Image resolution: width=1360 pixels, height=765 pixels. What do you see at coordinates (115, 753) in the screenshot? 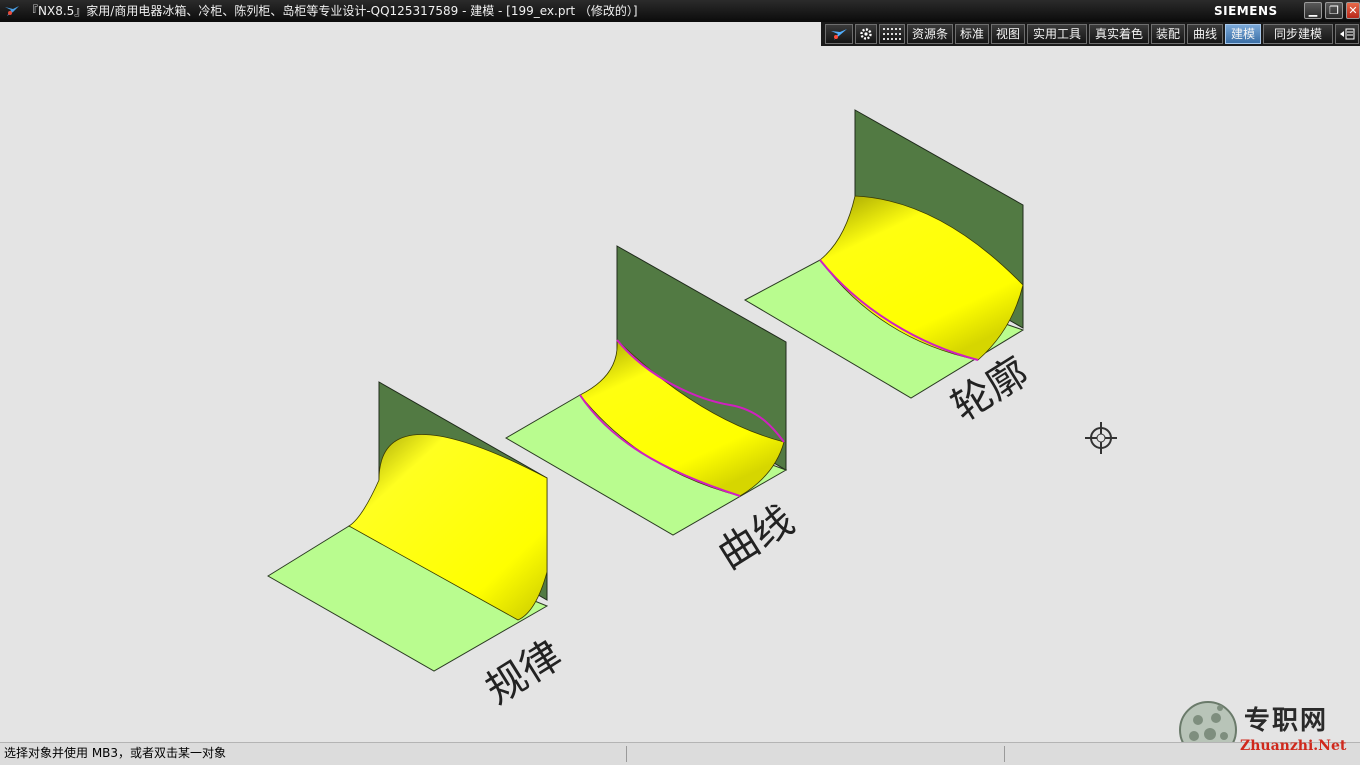
I see `status-message: 选择对象并使用 MB3，或者双击某一对象` at bounding box center [115, 753].